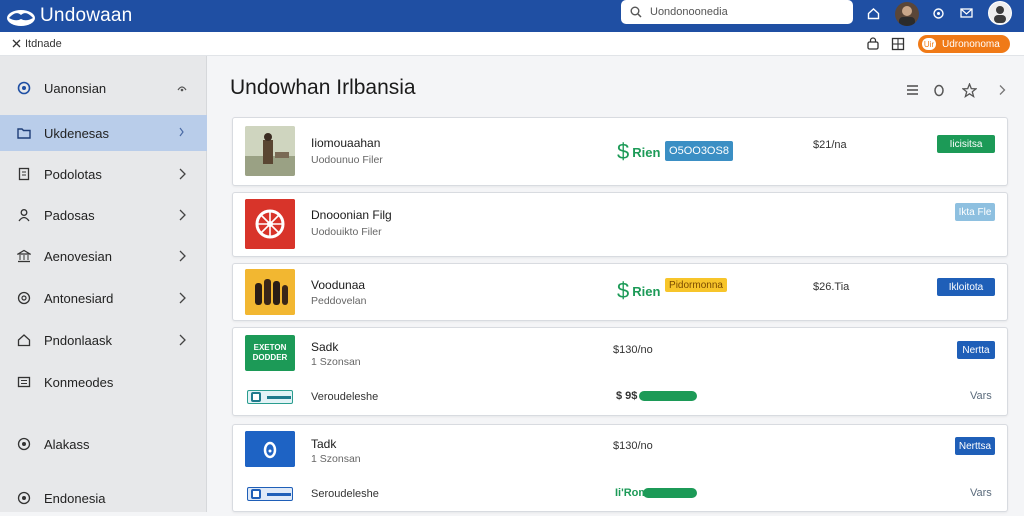  I want to click on info-icon, so click(182, 133).